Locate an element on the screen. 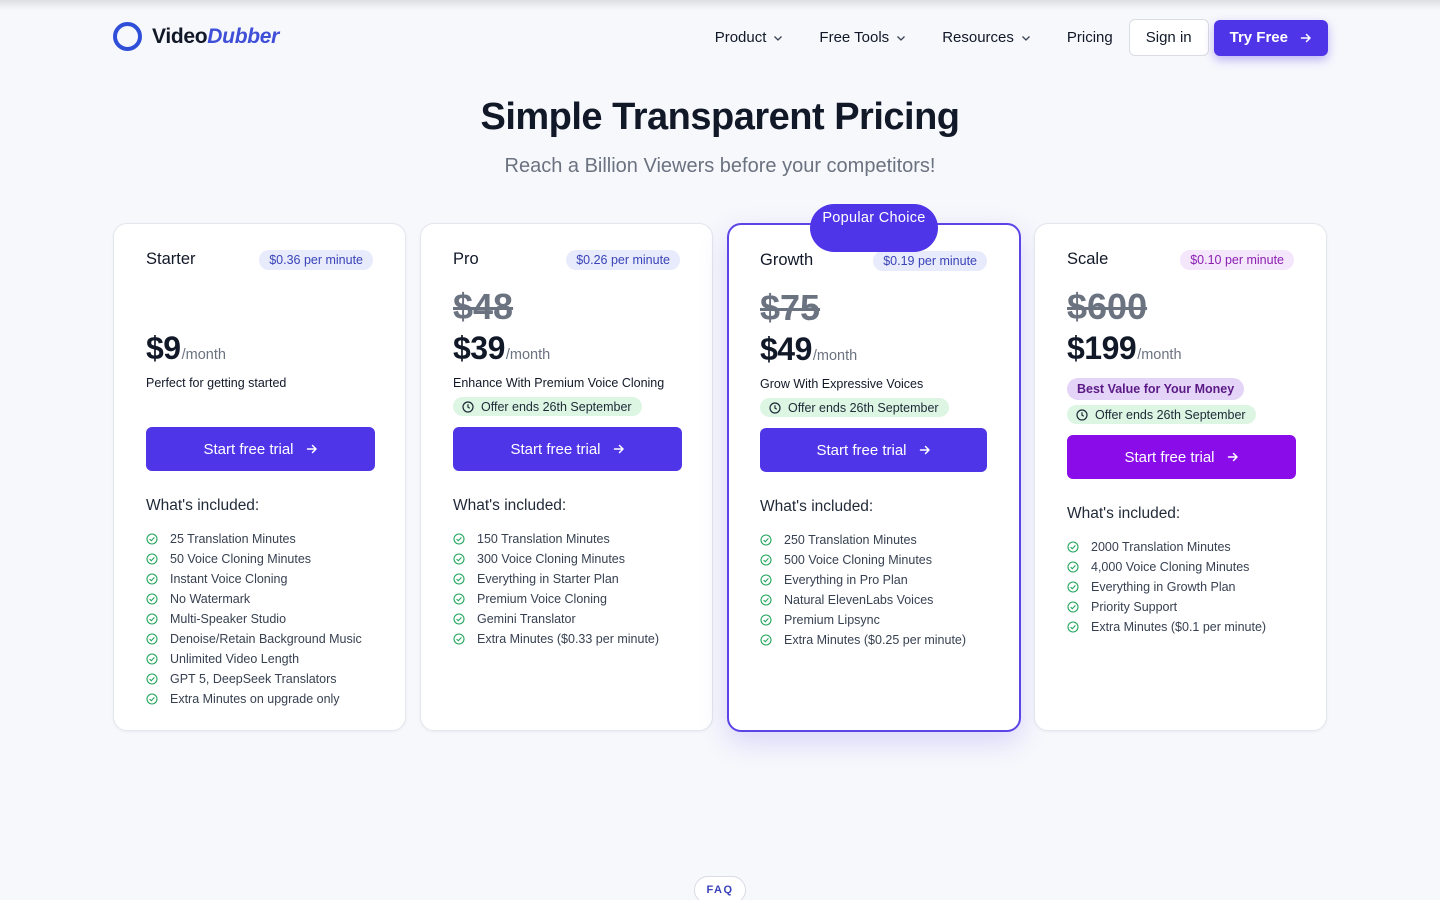 This screenshot has width=1440, height=900. sign-in-button: Sign in is located at coordinates (1168, 37).